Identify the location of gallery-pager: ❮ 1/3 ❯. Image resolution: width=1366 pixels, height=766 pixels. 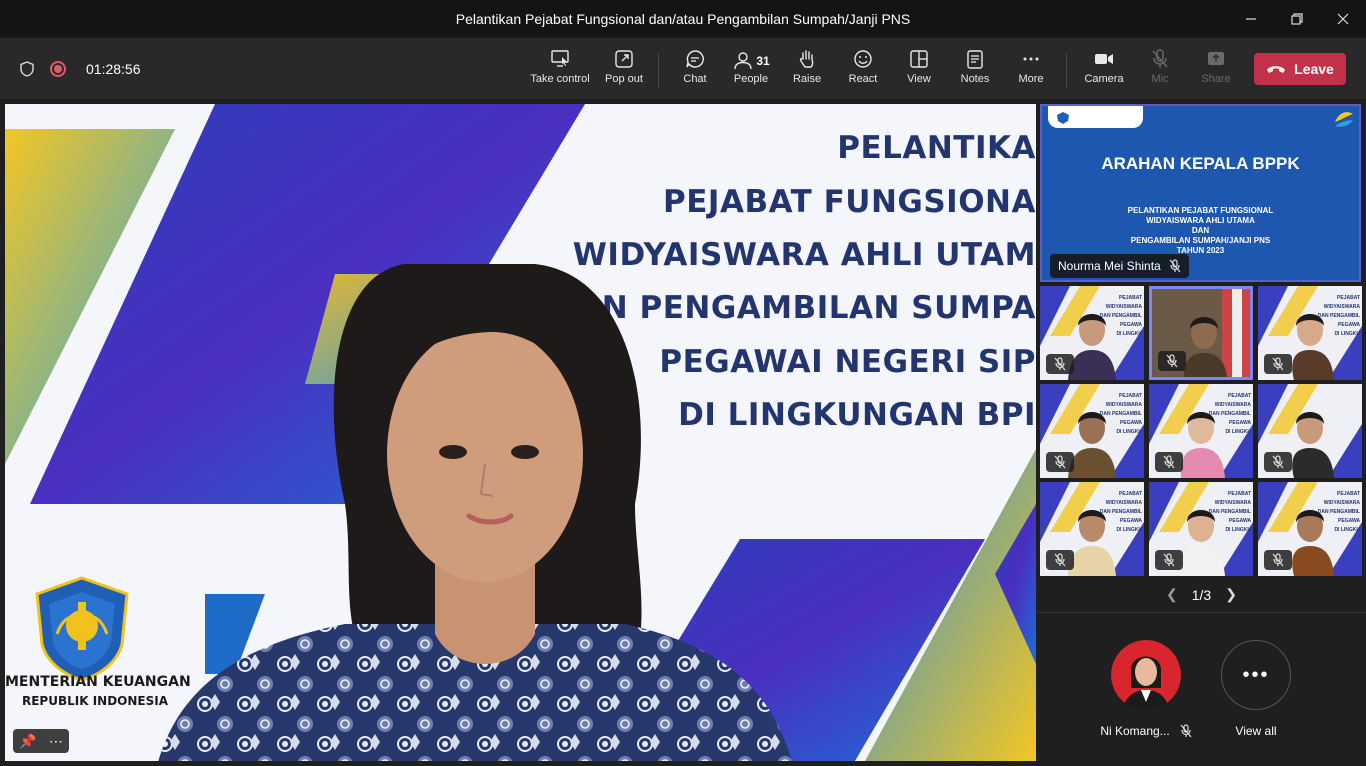
(1201, 594).